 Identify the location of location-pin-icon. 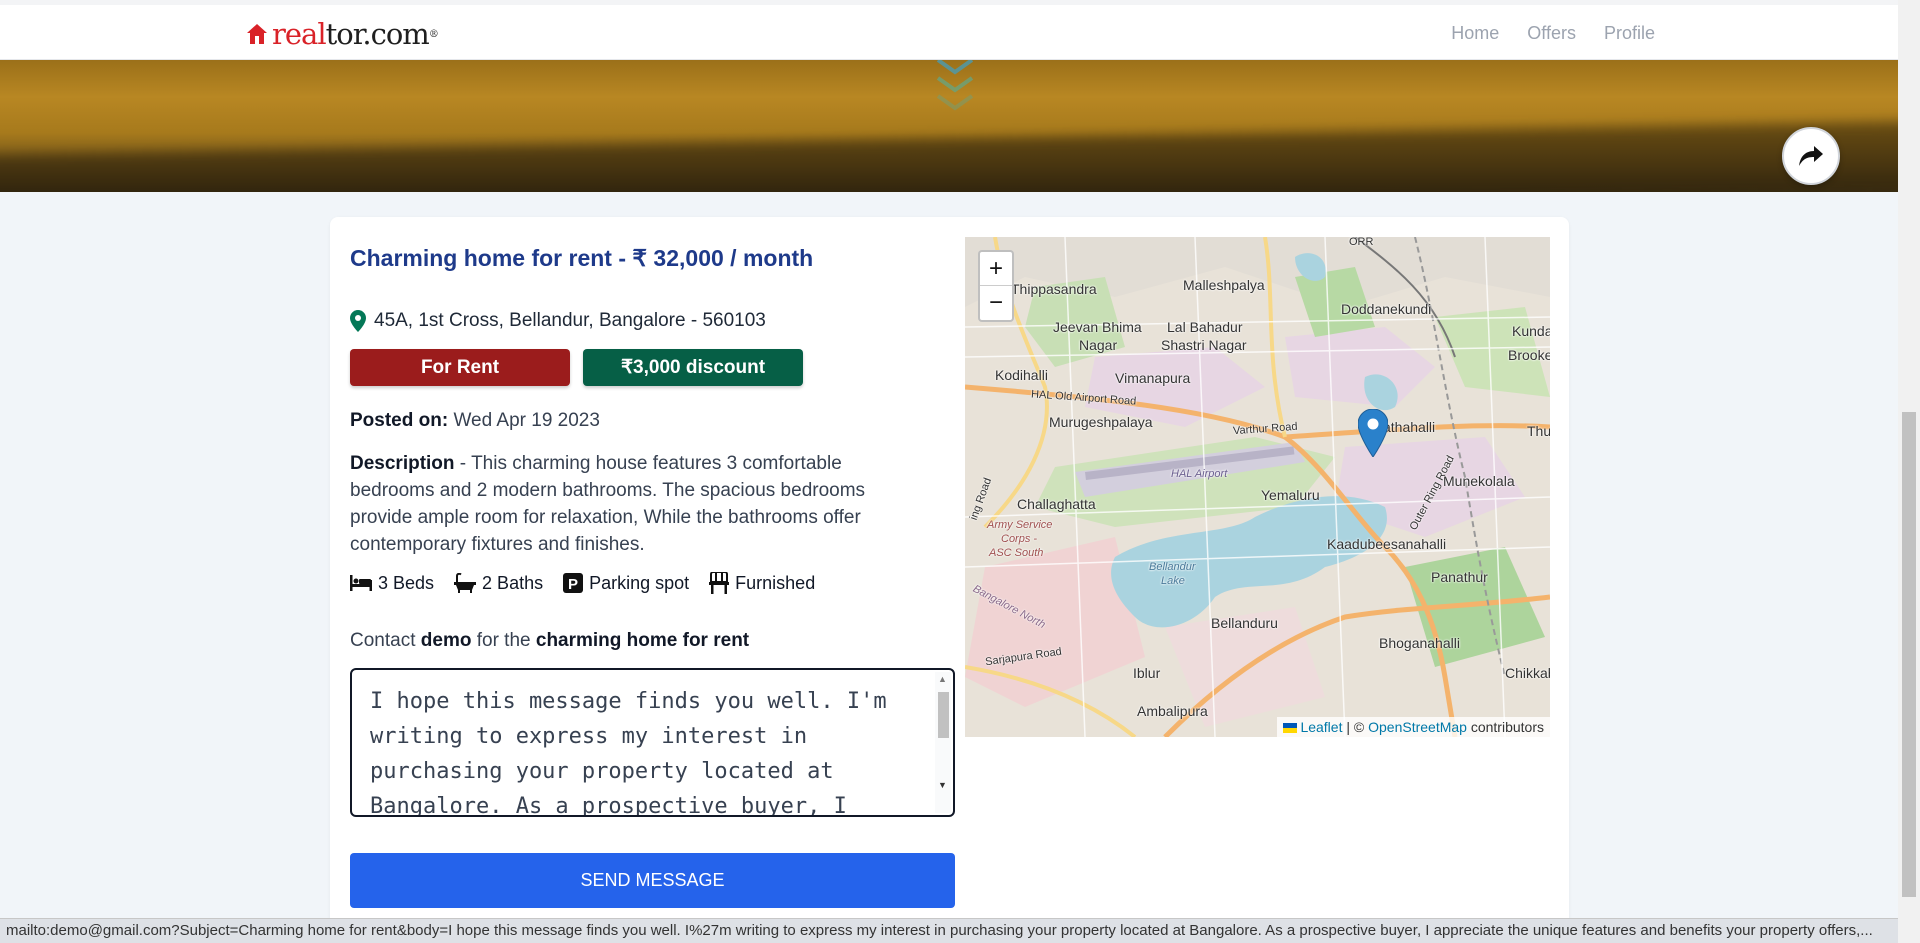
(358, 321).